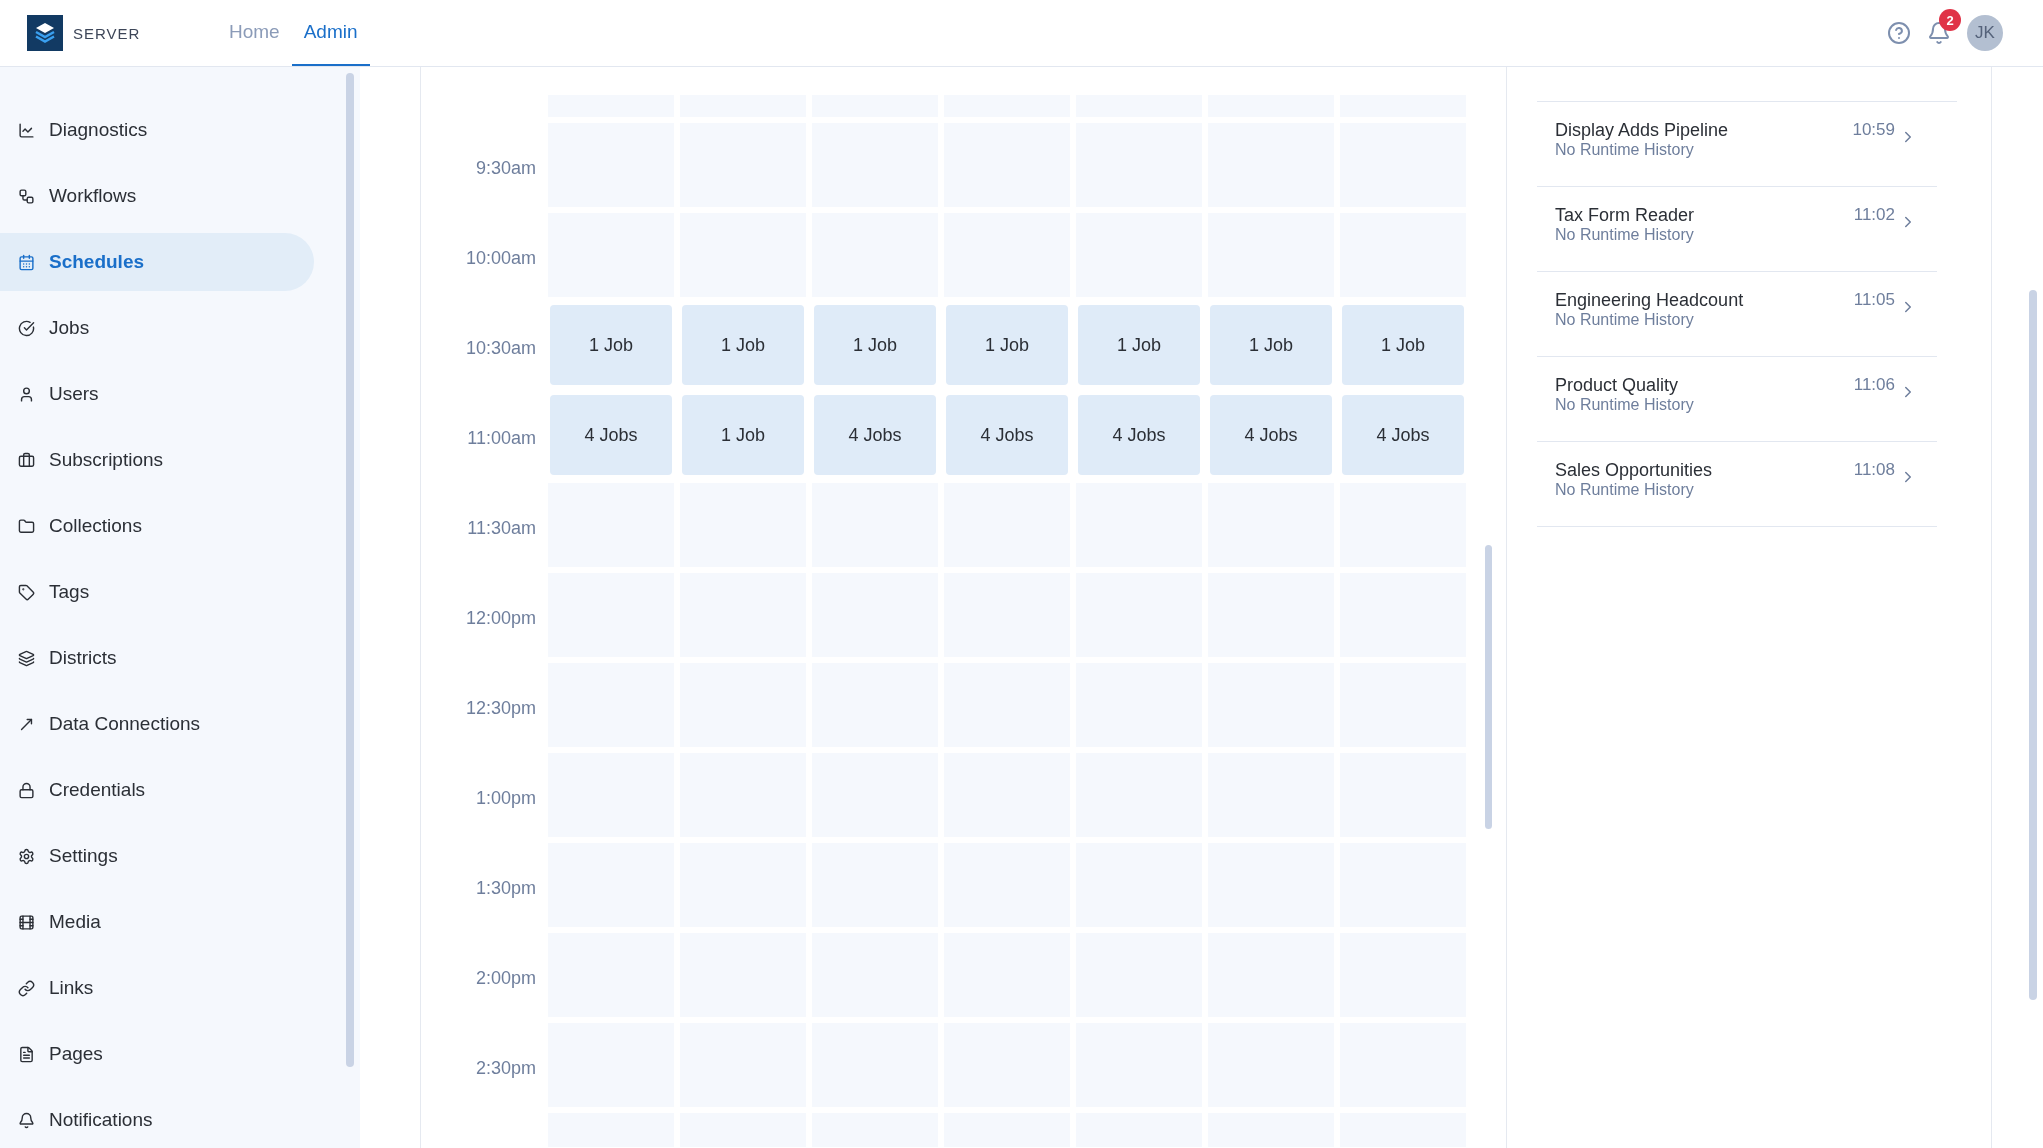 This screenshot has width=2043, height=1148. Describe the element at coordinates (26, 790) in the screenshot. I see `lock-icon` at that location.